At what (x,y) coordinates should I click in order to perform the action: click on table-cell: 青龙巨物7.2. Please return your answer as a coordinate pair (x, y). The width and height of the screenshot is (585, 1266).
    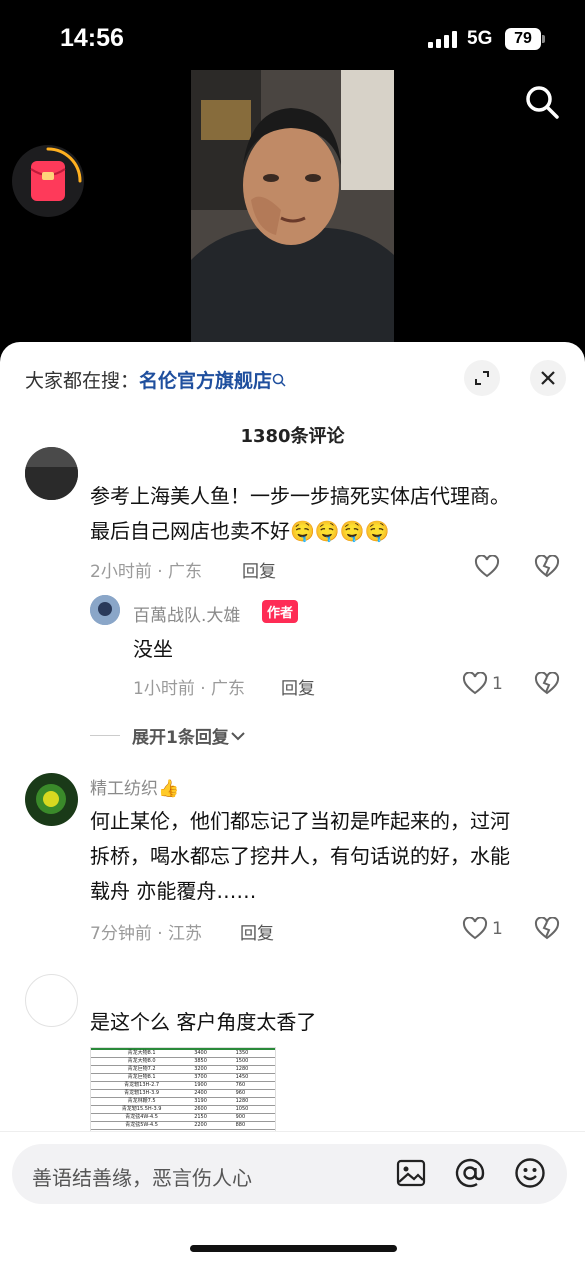
    Looking at the image, I should click on (142, 1069).